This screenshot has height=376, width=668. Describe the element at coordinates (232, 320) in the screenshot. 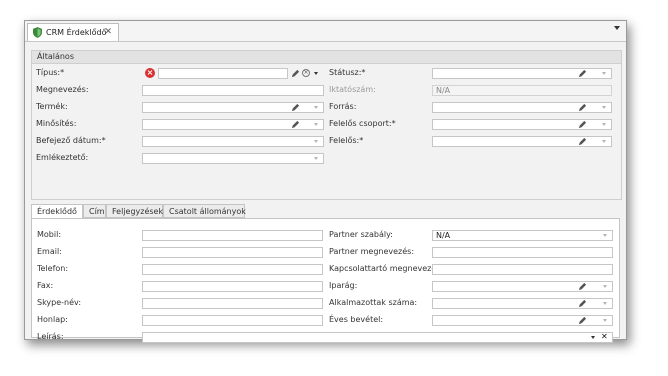

I see `honlap-input` at that location.